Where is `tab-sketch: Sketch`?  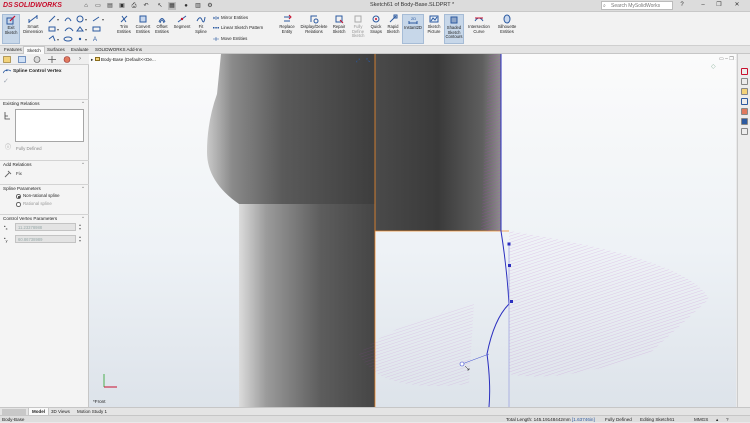
tab-sketch: Sketch is located at coordinates (34, 50).